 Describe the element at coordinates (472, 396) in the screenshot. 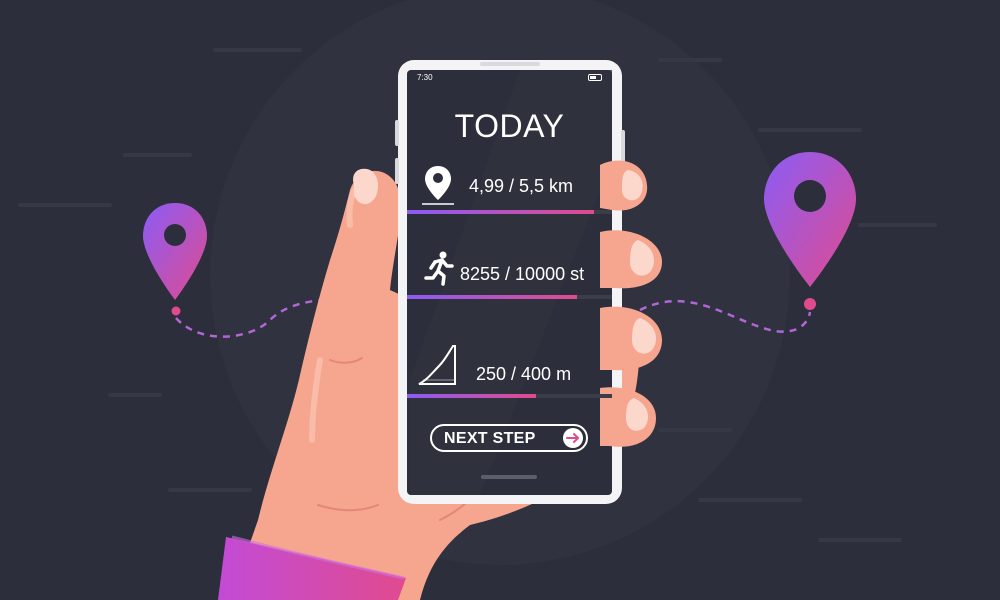

I see `progress-fill-elevation` at that location.